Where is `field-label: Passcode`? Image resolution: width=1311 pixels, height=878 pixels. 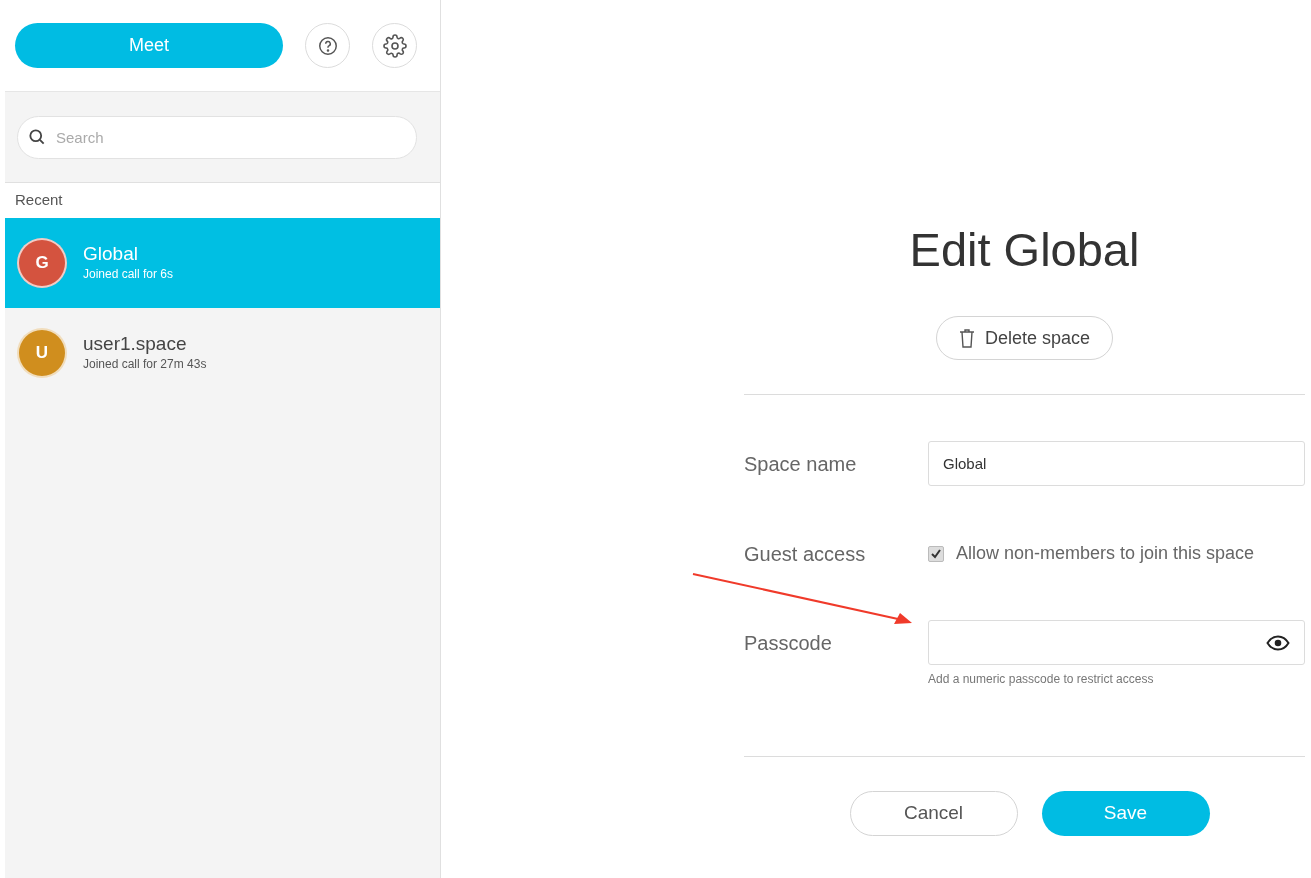
field-label: Passcode is located at coordinates (788, 643).